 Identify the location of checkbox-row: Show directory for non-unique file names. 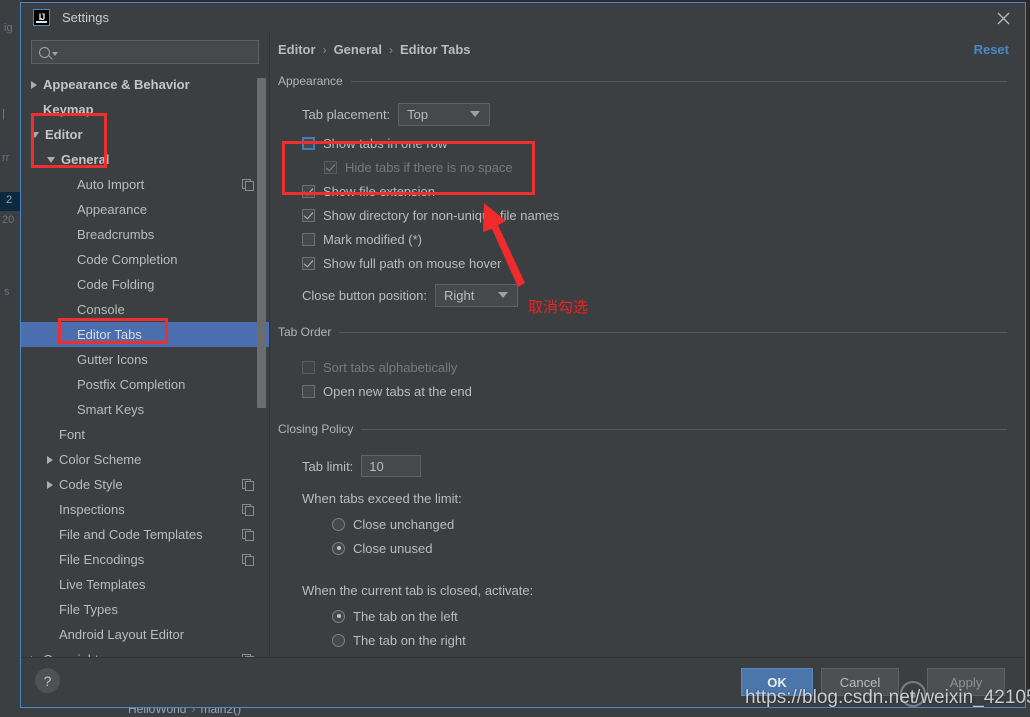
(663, 215).